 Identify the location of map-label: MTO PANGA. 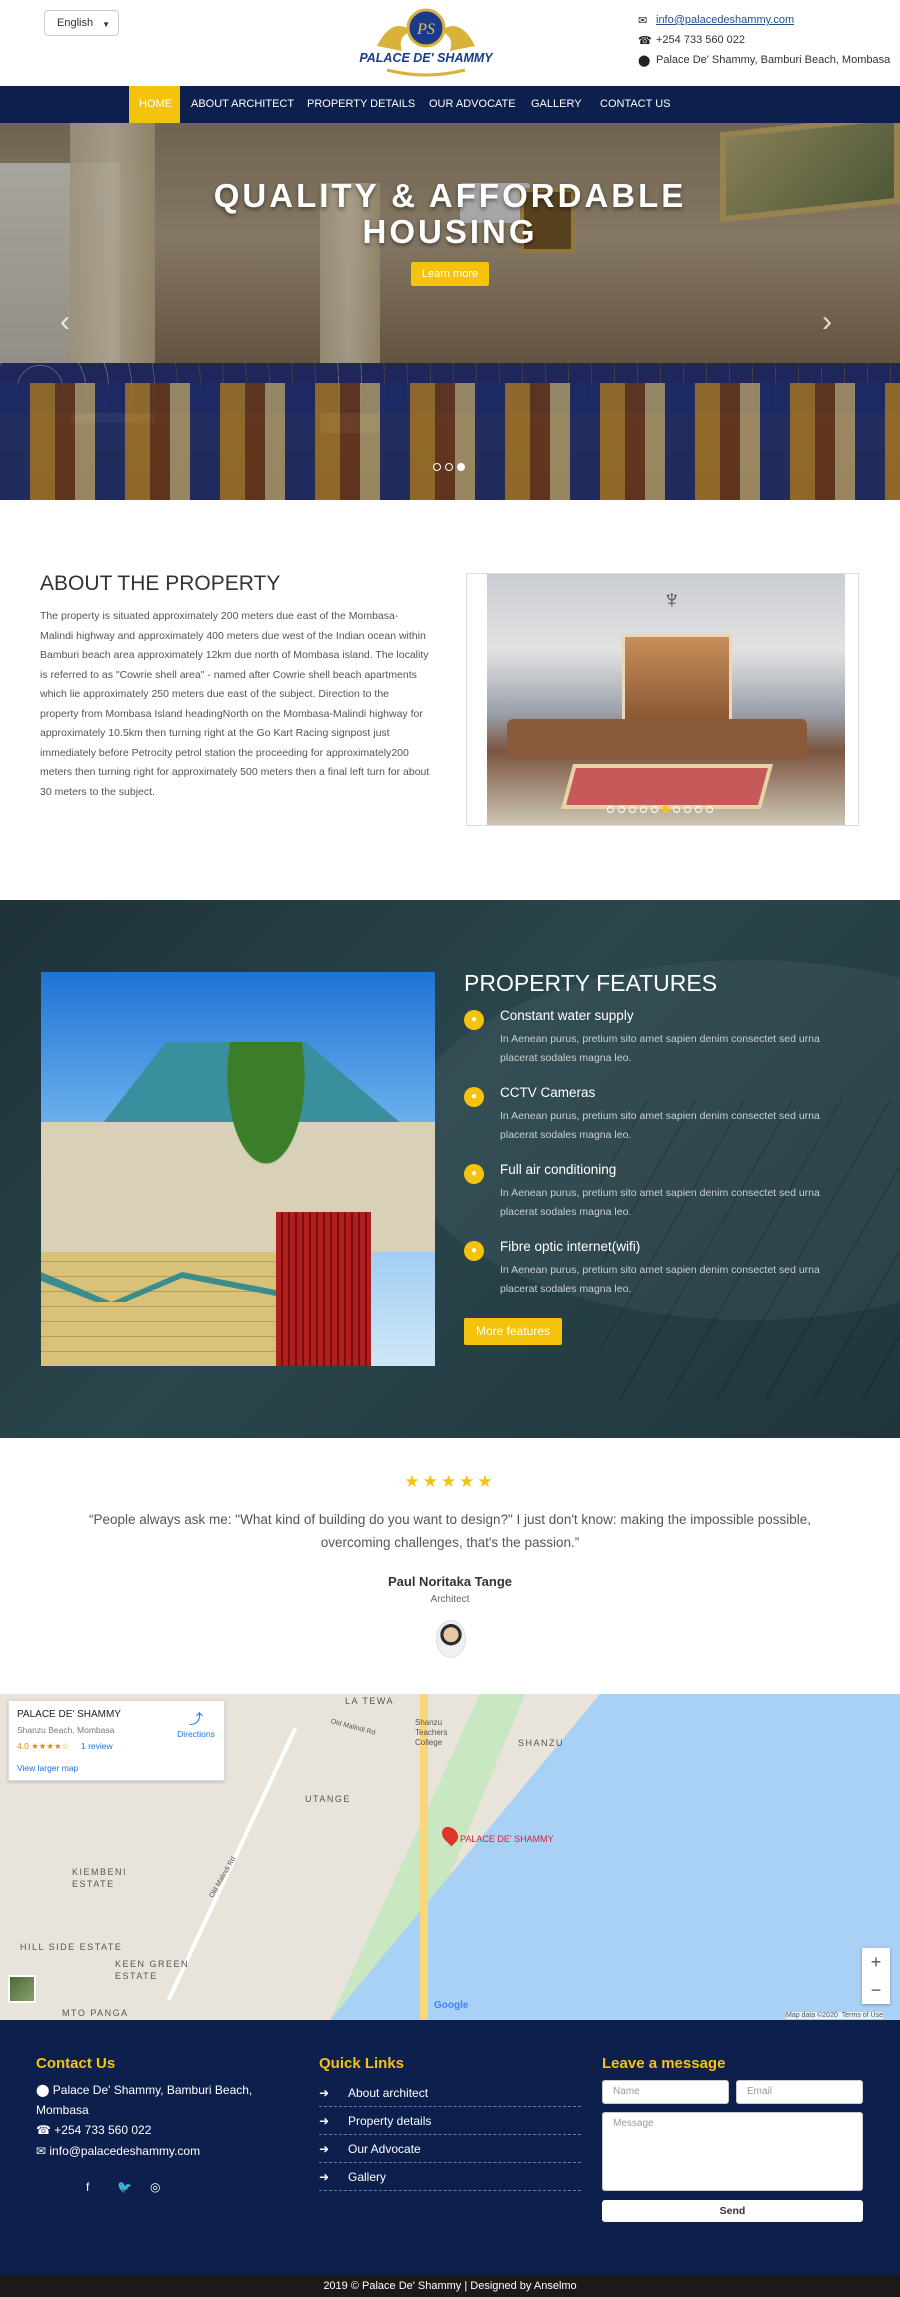
(95, 2013).